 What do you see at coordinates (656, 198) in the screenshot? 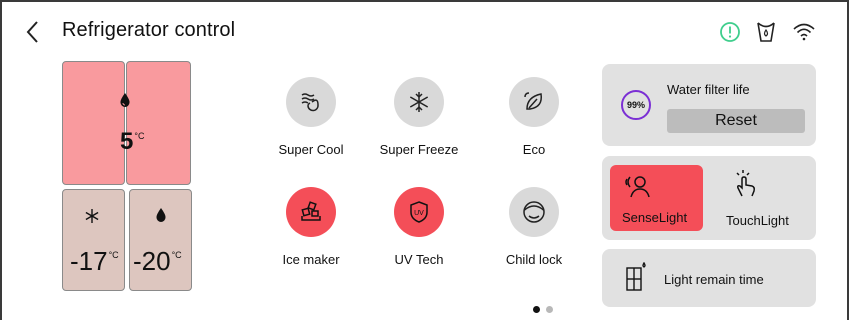
I see `sense-light-button: SenseLight` at bounding box center [656, 198].